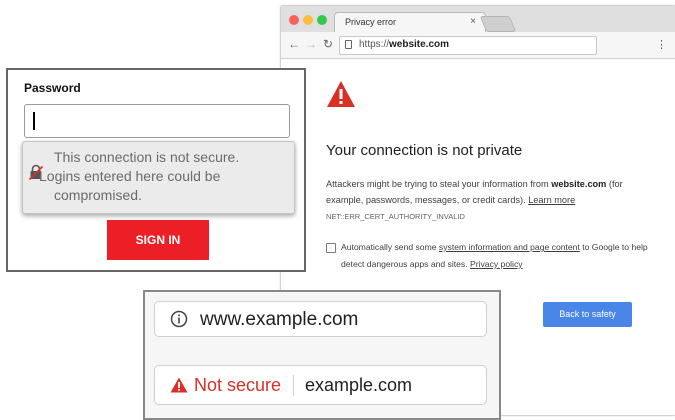 Image resolution: width=675 pixels, height=420 pixels. What do you see at coordinates (179, 319) in the screenshot?
I see `info-icon` at bounding box center [179, 319].